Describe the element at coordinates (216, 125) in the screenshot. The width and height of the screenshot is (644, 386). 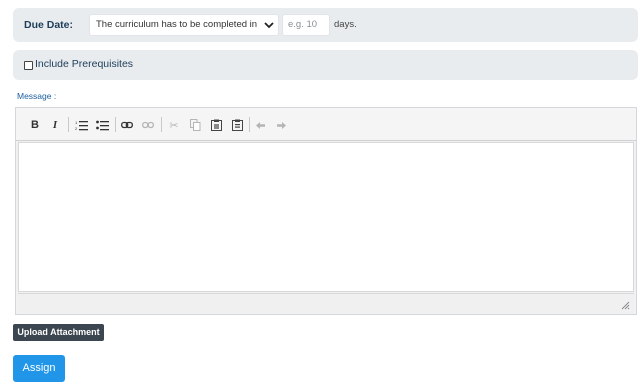
I see `paste-icon` at that location.